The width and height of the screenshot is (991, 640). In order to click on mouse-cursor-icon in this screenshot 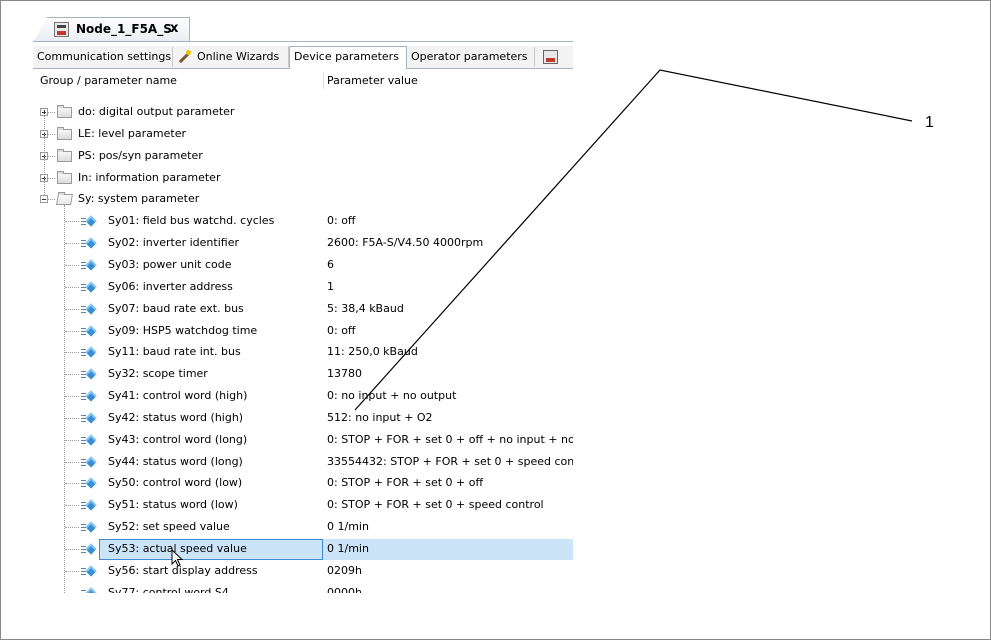, I will do `click(177, 558)`.